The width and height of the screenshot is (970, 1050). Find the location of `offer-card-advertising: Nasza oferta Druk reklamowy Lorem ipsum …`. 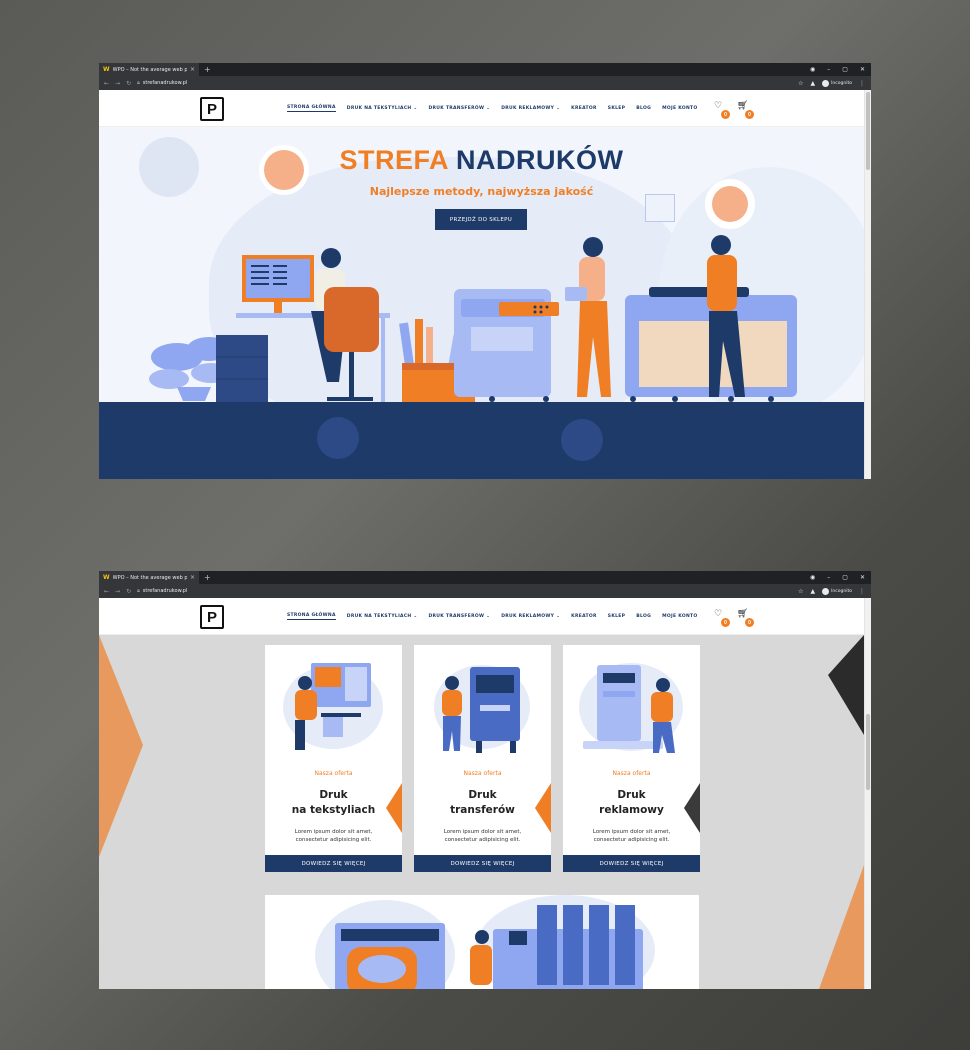

offer-card-advertising: Nasza oferta Druk reklamowy Lorem ipsum … is located at coordinates (631, 758).